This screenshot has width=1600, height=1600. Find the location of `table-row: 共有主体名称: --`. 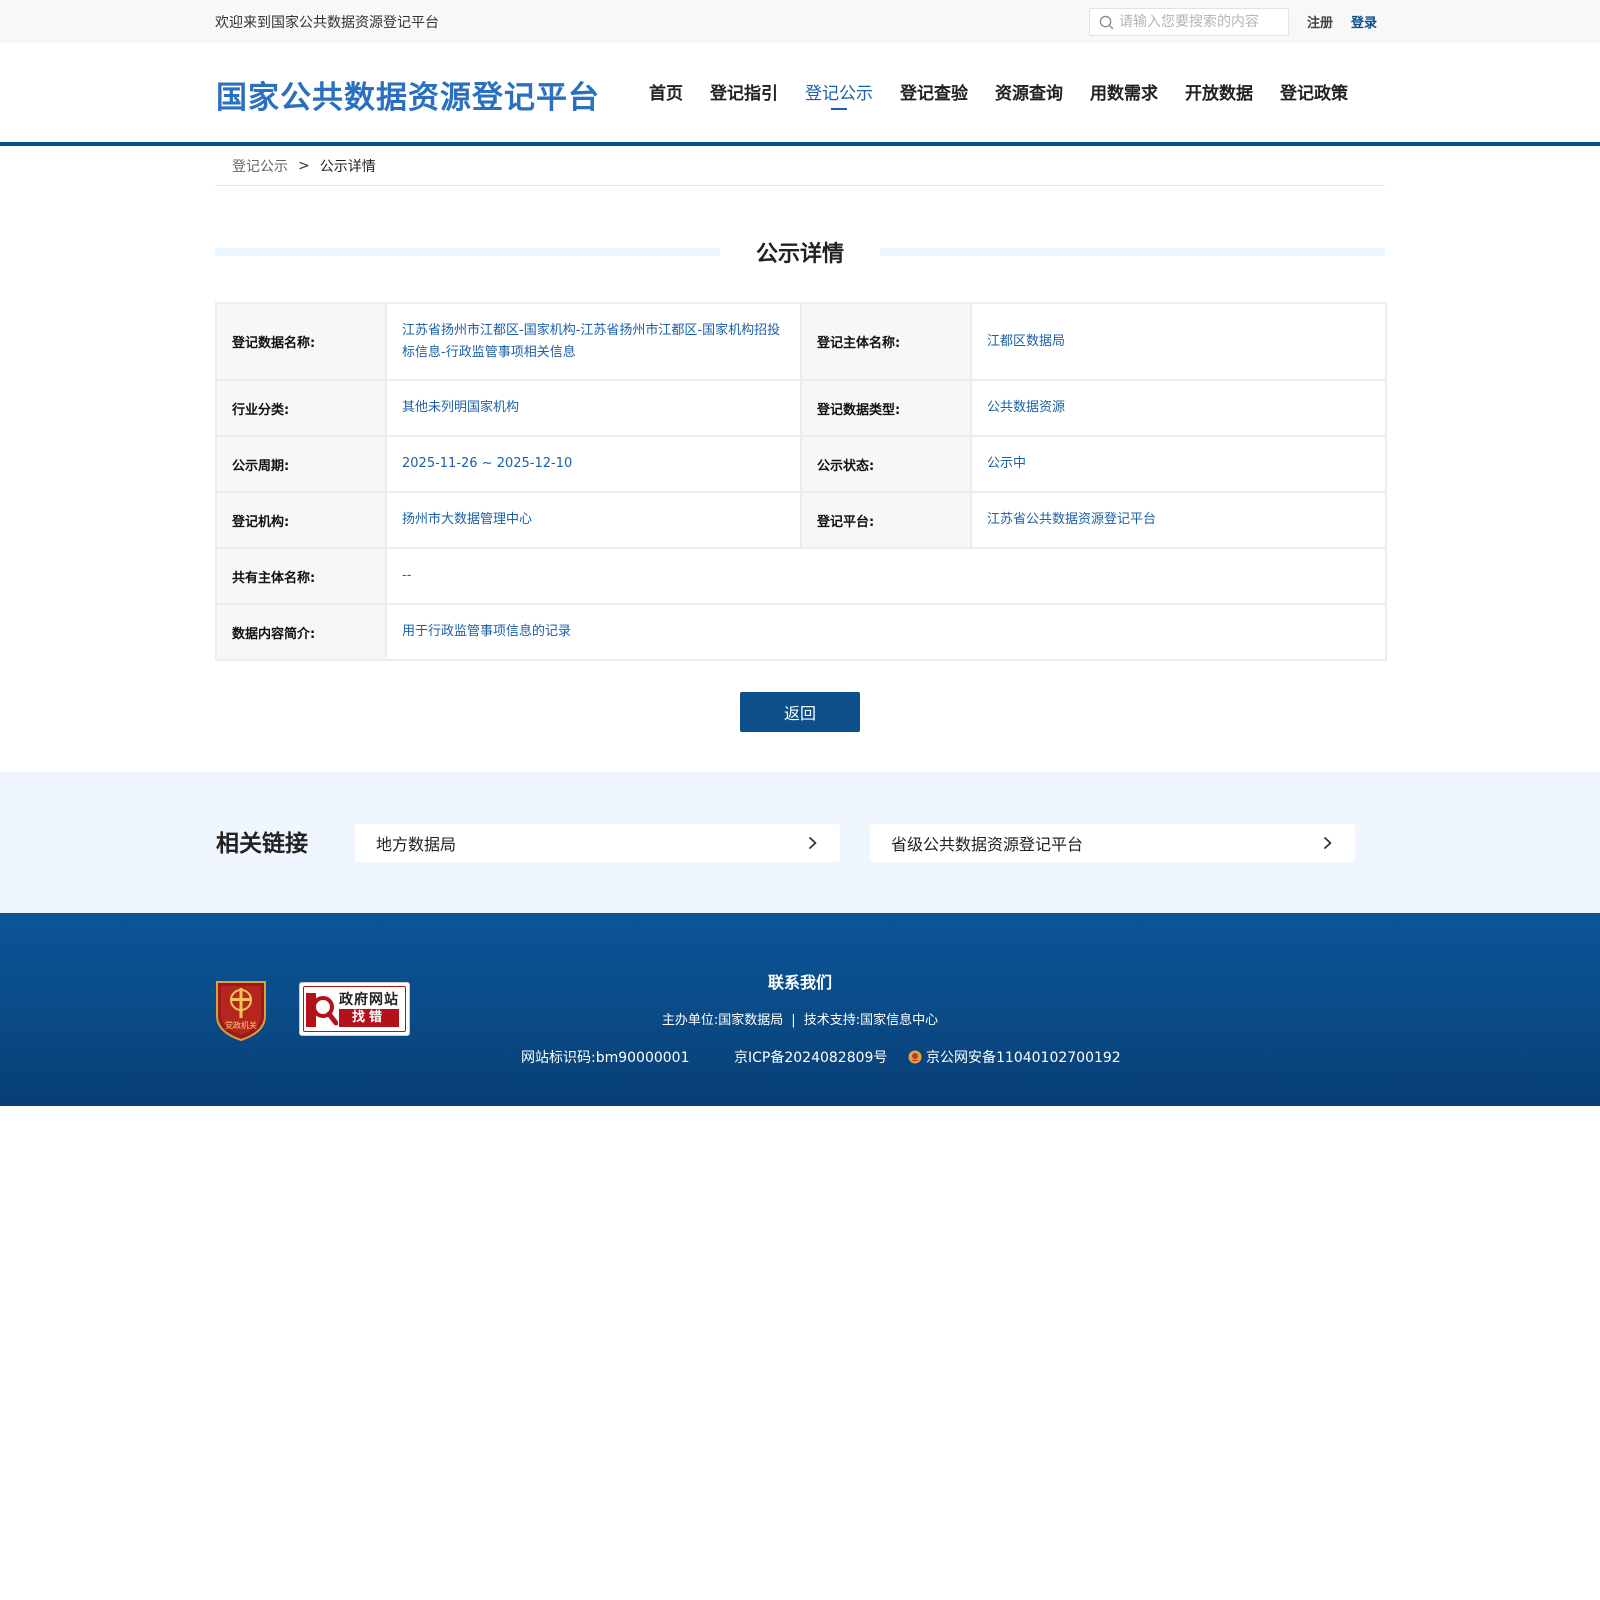

table-row: 共有主体名称: -- is located at coordinates (801, 576).